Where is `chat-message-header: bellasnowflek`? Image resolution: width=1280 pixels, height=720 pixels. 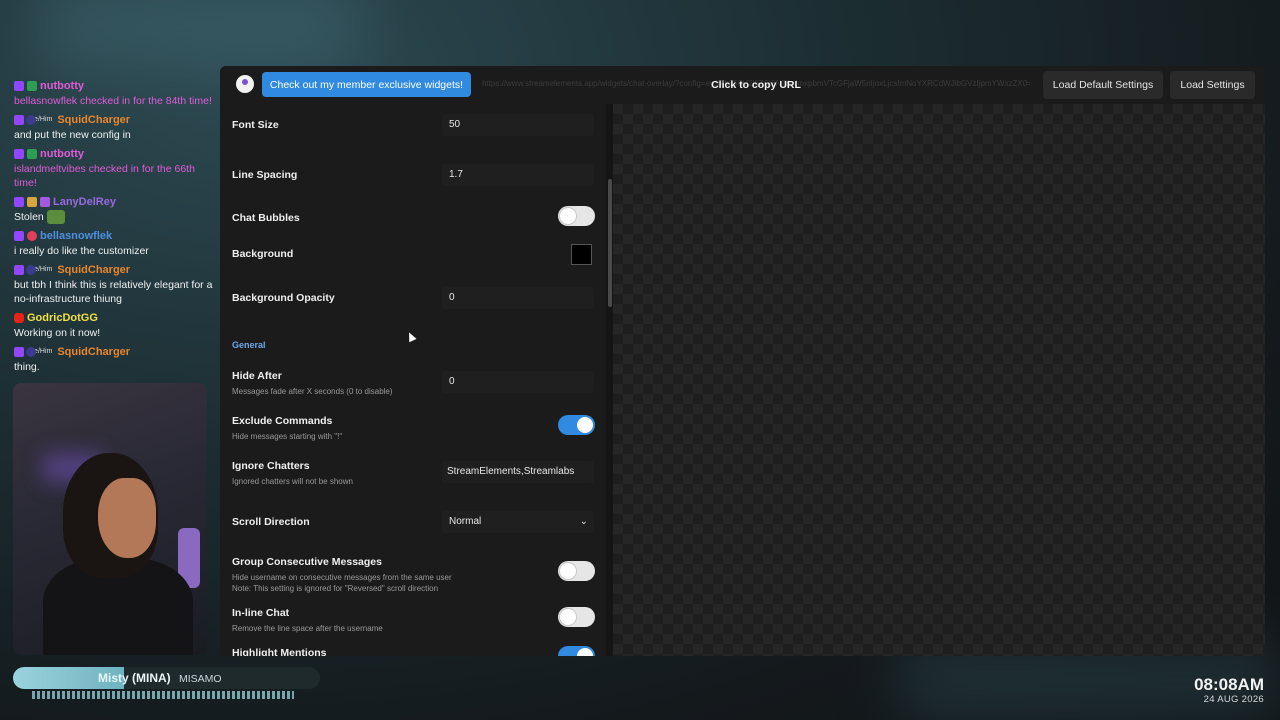
chat-message-header: bellasnowflek is located at coordinates (114, 236).